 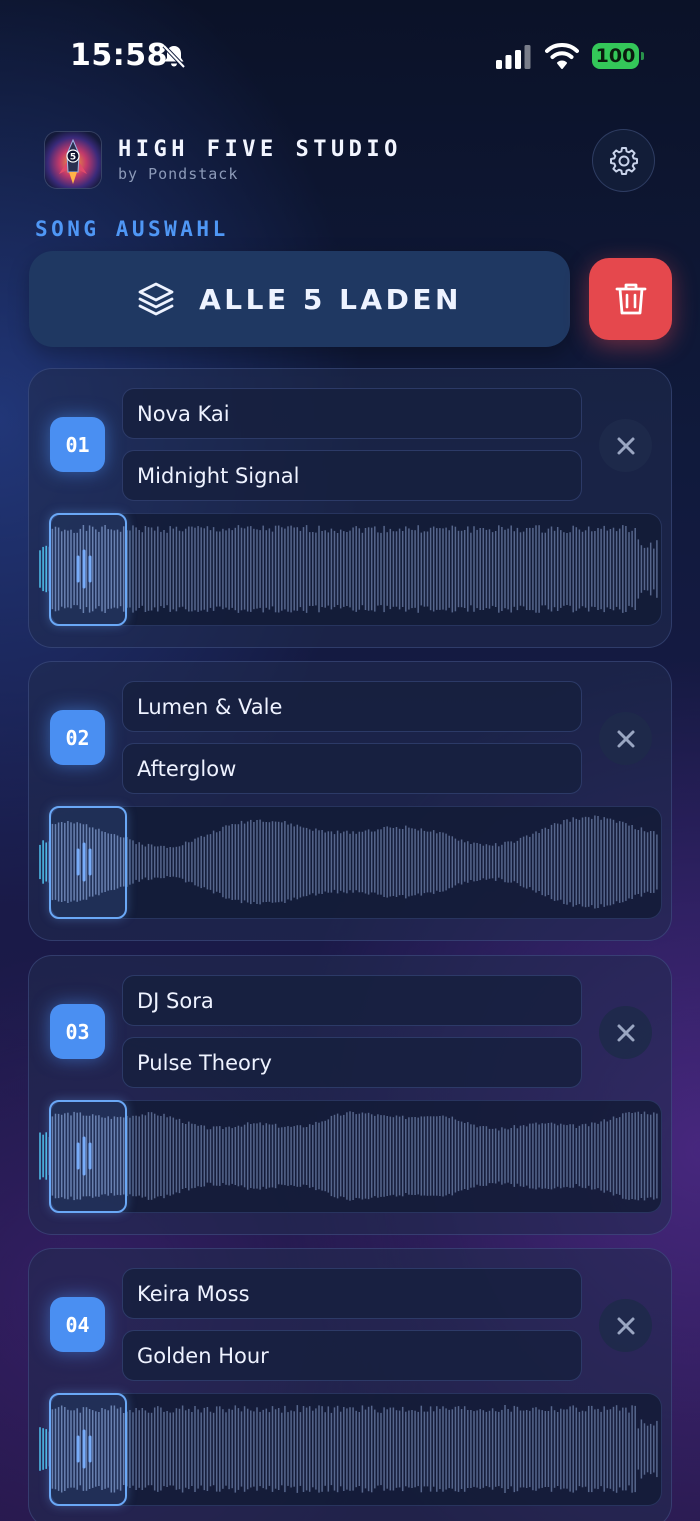 What do you see at coordinates (132, 229) in the screenshot?
I see `section-title: SONG AUSWAHL` at bounding box center [132, 229].